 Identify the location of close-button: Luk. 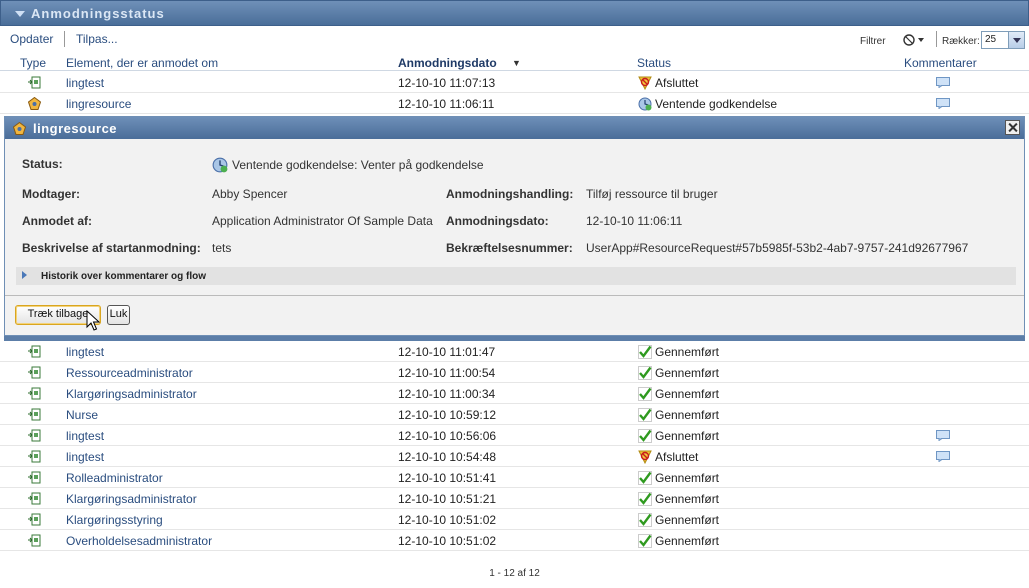
(118, 315).